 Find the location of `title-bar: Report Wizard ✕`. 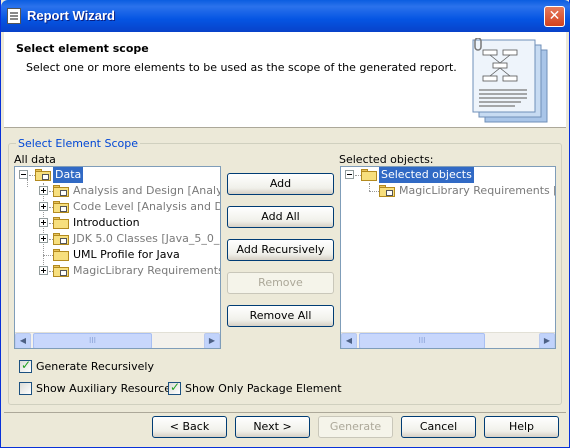

title-bar: Report Wizard ✕ is located at coordinates (285, 16).